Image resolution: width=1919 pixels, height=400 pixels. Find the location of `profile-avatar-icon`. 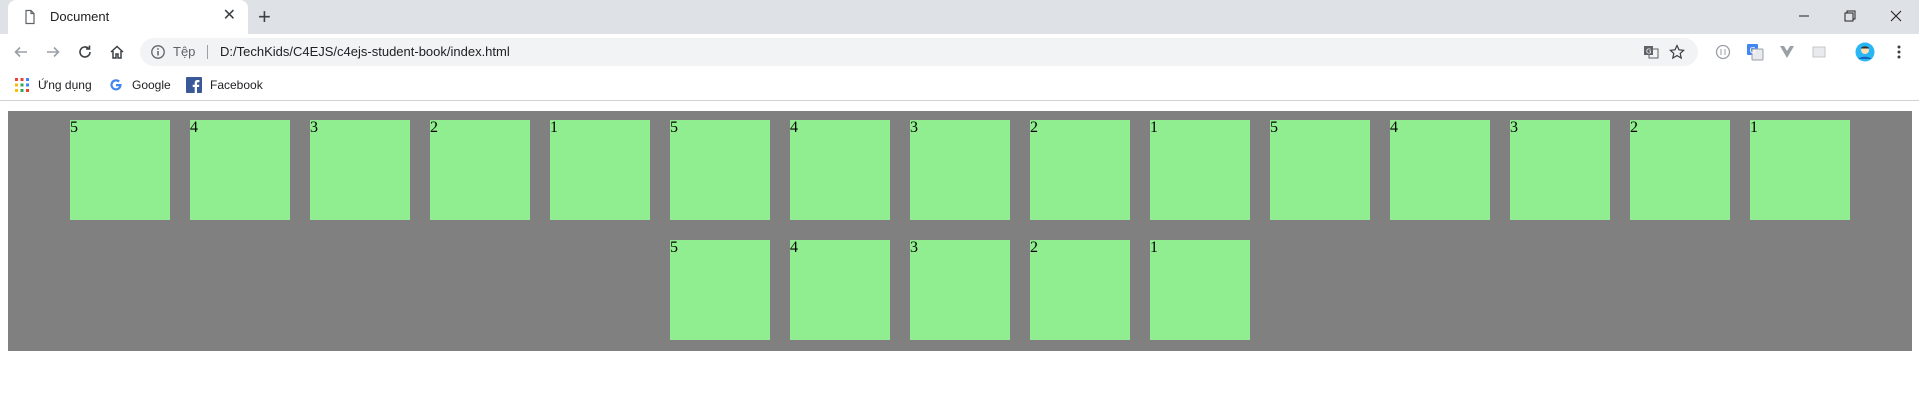

profile-avatar-icon is located at coordinates (1865, 52).